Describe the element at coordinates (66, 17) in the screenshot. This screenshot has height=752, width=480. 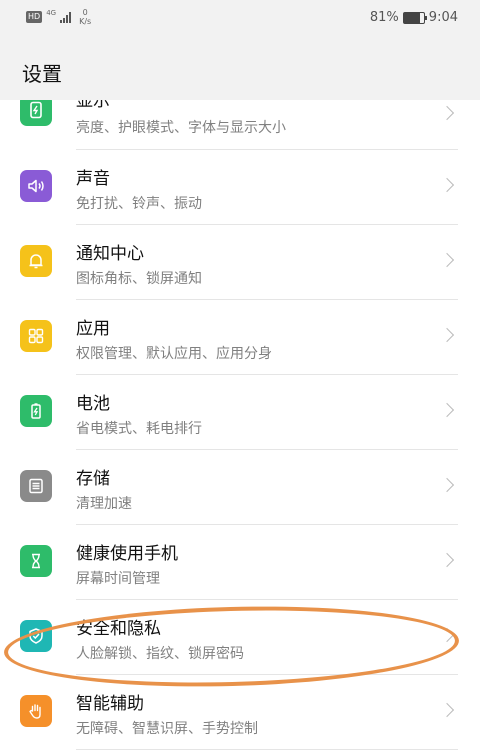
I see `signal-icon` at that location.